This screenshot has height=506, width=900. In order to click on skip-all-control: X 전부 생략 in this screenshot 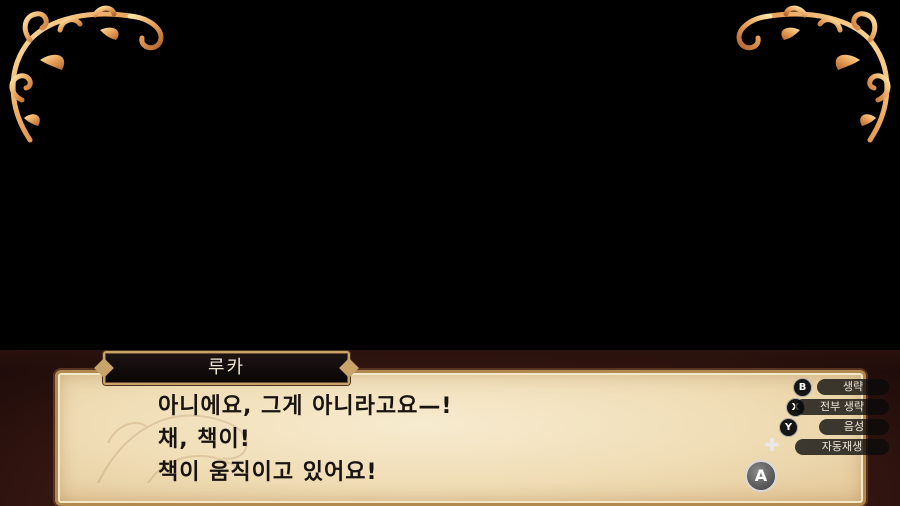, I will do `click(827, 407)`.